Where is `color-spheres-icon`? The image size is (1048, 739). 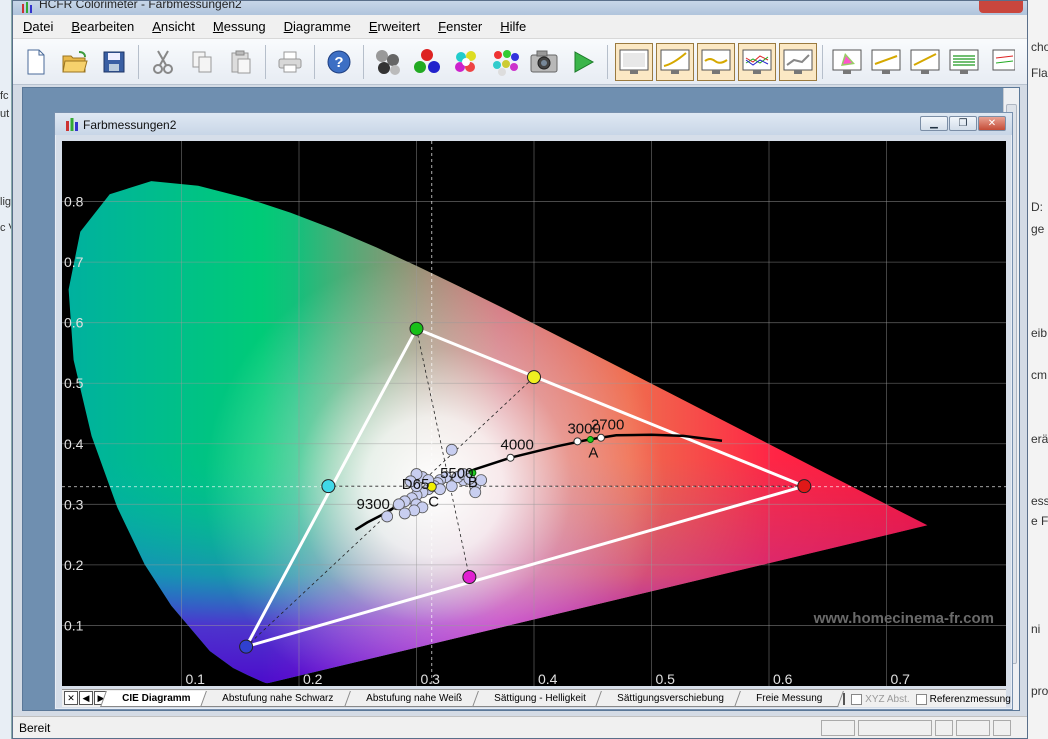 color-spheres-icon is located at coordinates (466, 62).